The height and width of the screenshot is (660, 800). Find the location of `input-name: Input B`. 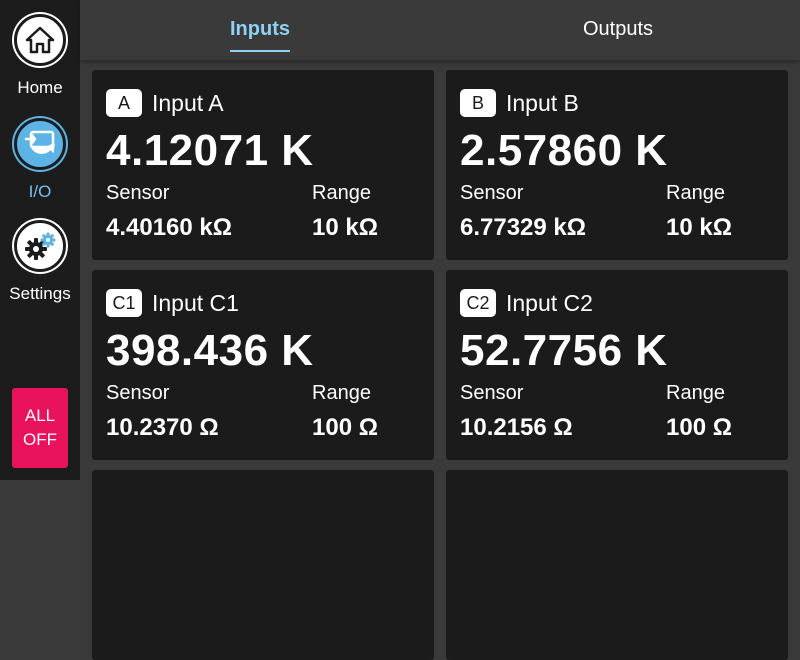

input-name: Input B is located at coordinates (542, 102).